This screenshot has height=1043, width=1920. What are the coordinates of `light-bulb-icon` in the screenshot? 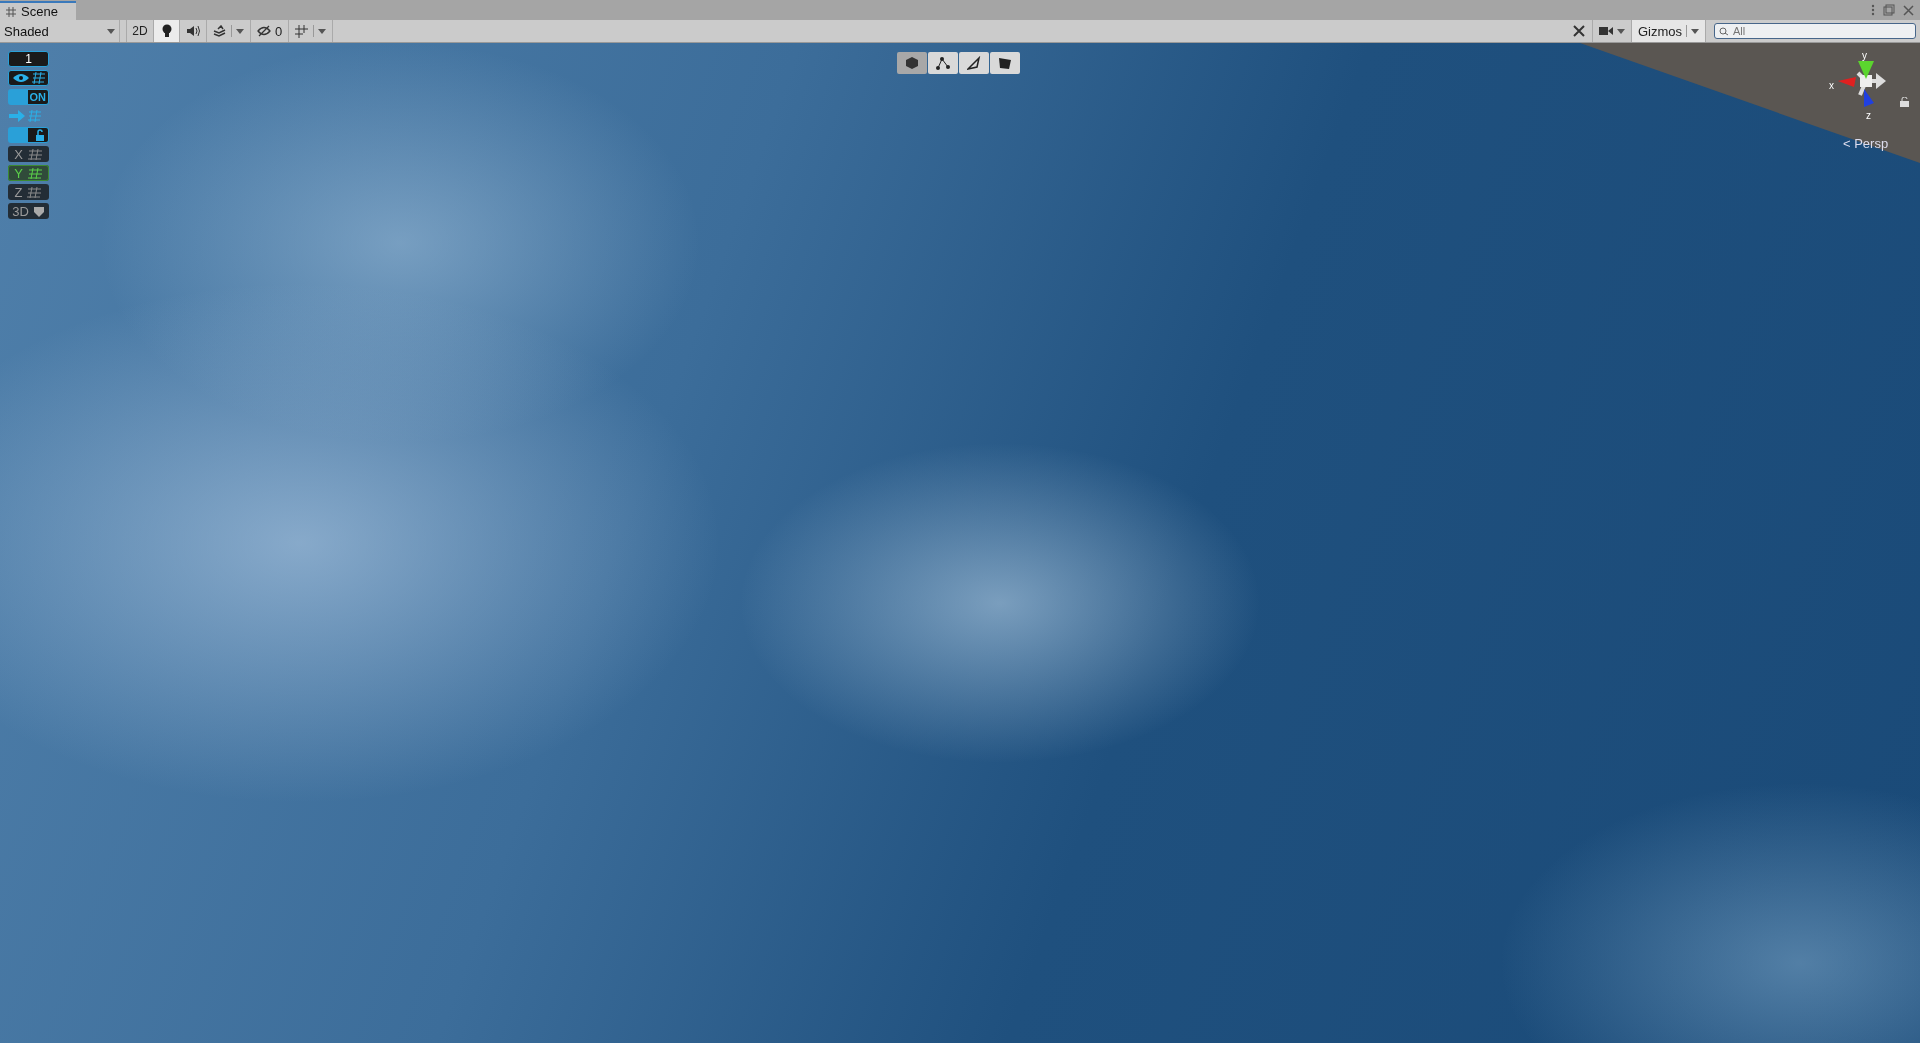 It's located at (166, 31).